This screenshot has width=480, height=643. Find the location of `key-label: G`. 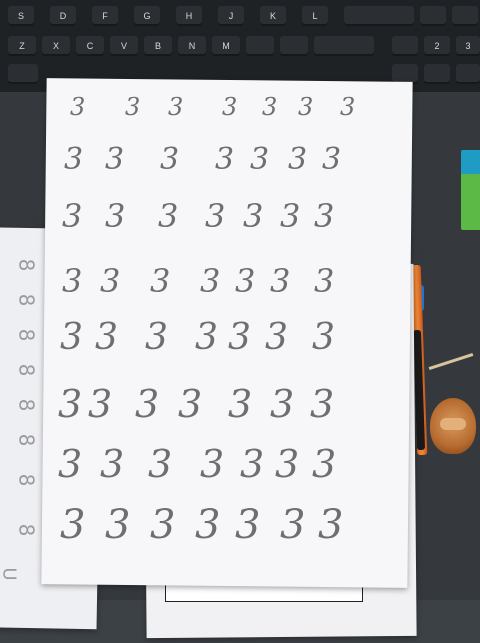

key-label: G is located at coordinates (147, 16).